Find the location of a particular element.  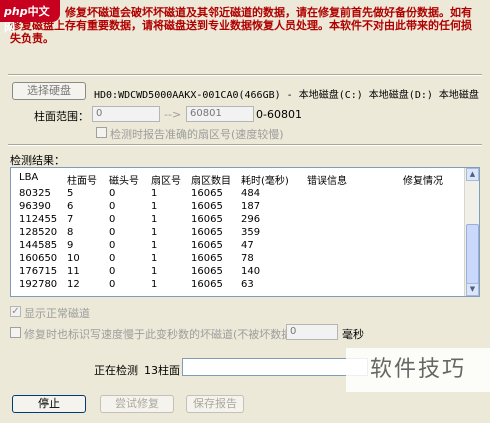

table-cell: 187 is located at coordinates (251, 206).